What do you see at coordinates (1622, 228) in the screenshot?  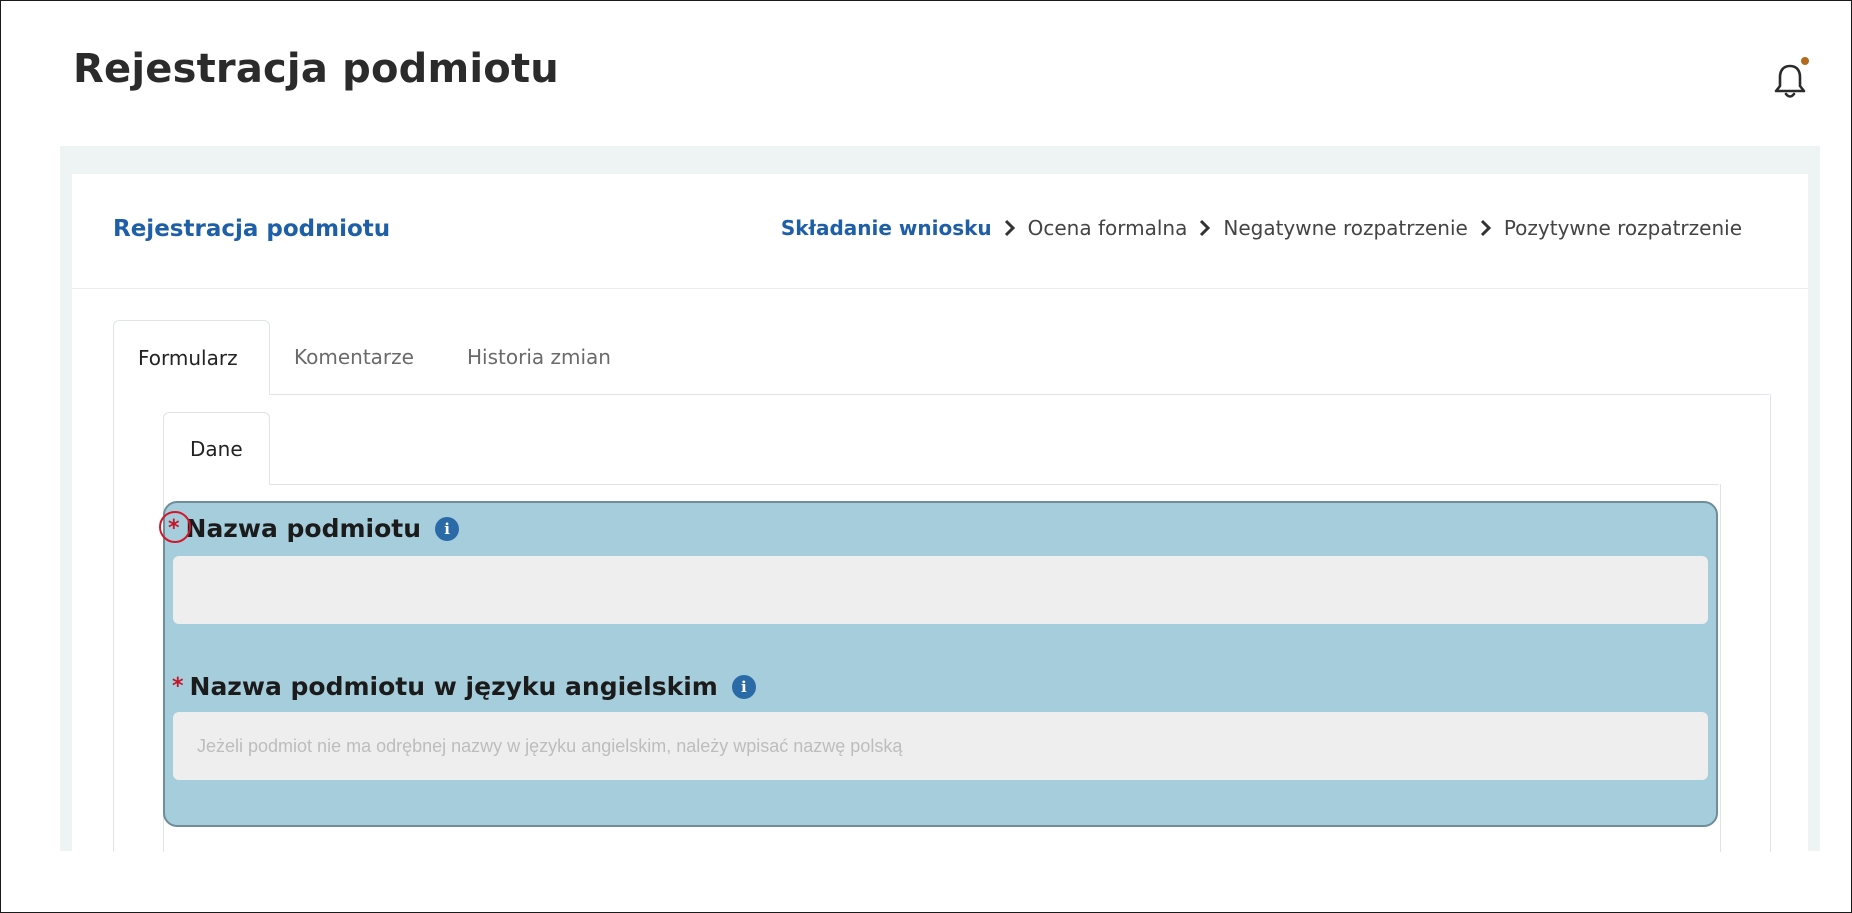 I see `step-pozytywne-rozpatrzenie: Pozytywne rozpatrzenie` at bounding box center [1622, 228].